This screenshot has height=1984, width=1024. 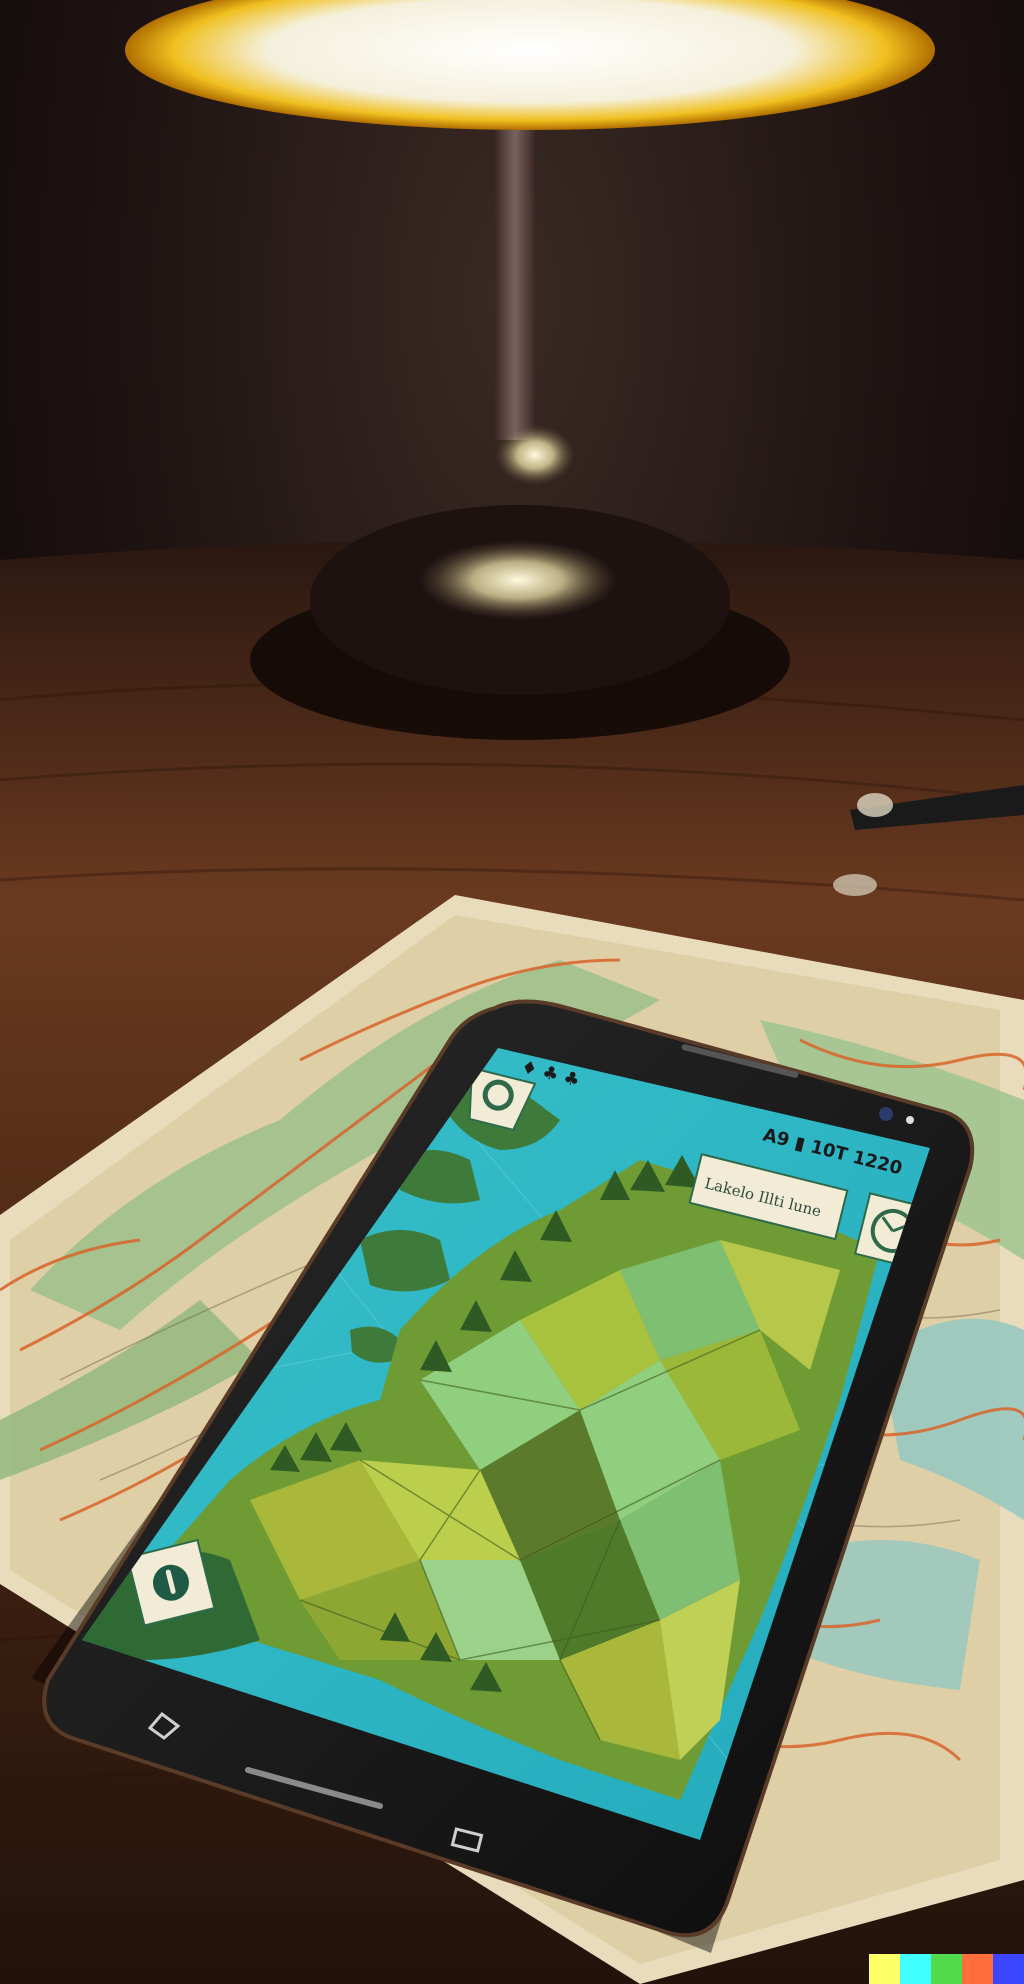 I want to click on watermark, so click(x=946, y=1969).